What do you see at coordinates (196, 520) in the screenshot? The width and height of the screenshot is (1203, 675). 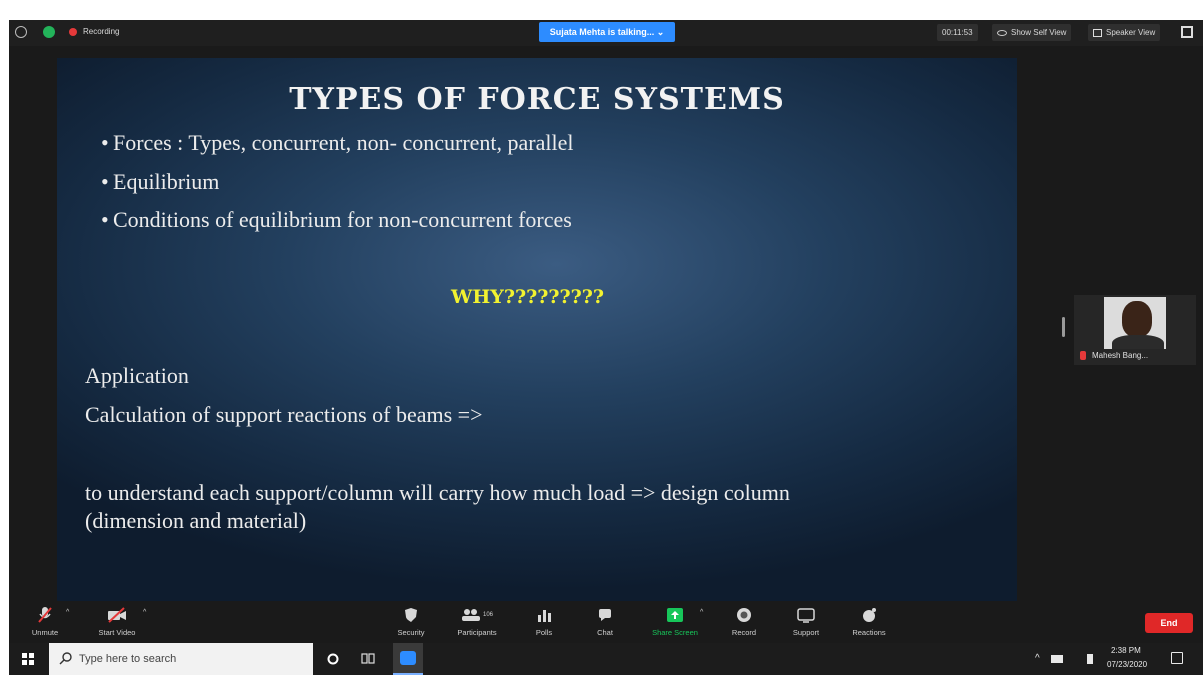 I see `understand-line-2: (dimension and material)` at bounding box center [196, 520].